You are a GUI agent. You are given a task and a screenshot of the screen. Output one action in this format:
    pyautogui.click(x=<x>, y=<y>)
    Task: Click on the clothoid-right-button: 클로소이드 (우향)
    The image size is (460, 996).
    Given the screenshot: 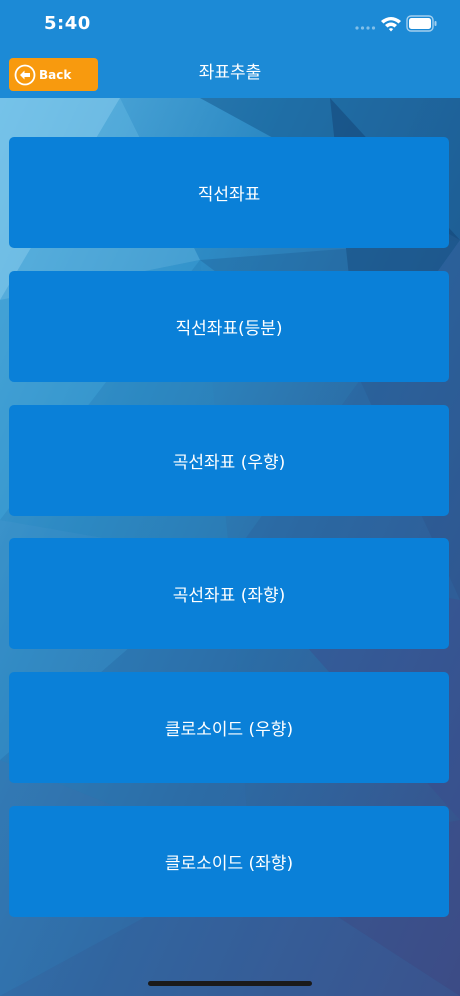 What is the action you would take?
    pyautogui.click(x=229, y=727)
    